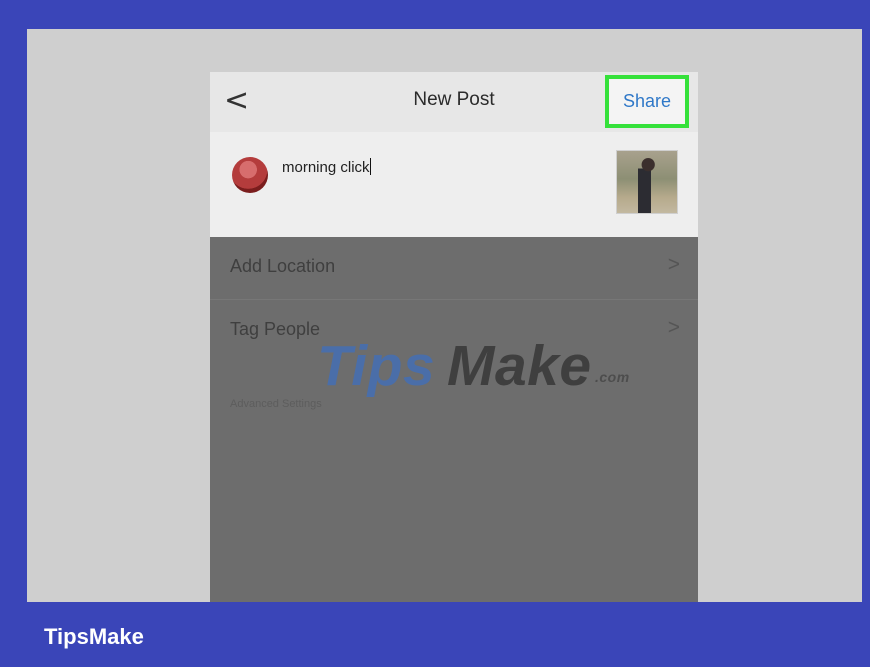  I want to click on avatar, so click(250, 175).